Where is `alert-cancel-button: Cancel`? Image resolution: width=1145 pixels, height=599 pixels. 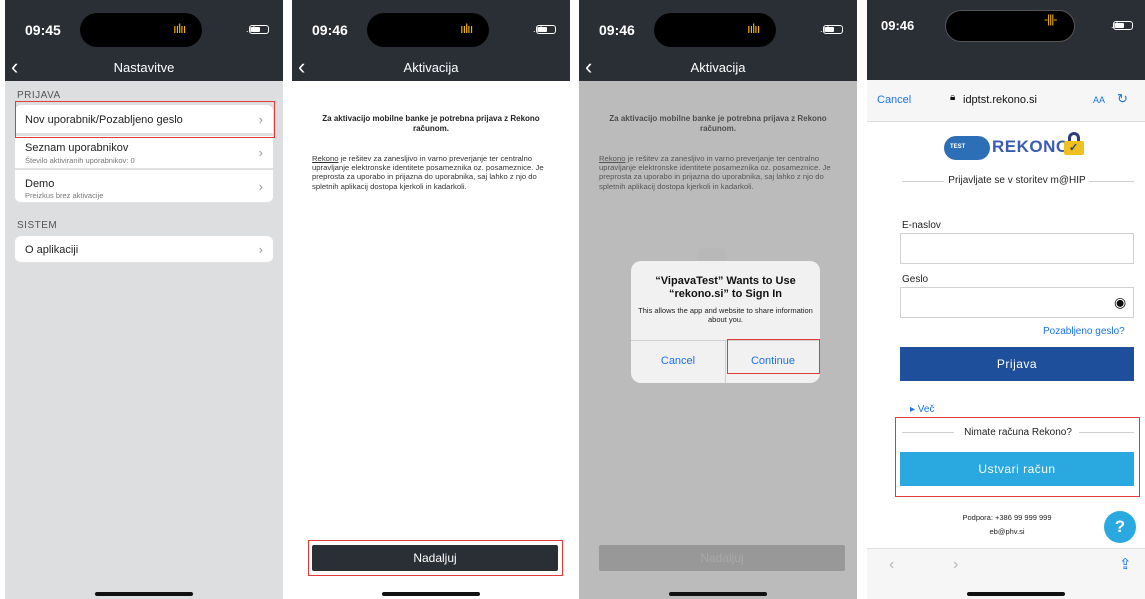
alert-cancel-button: Cancel is located at coordinates (678, 361).